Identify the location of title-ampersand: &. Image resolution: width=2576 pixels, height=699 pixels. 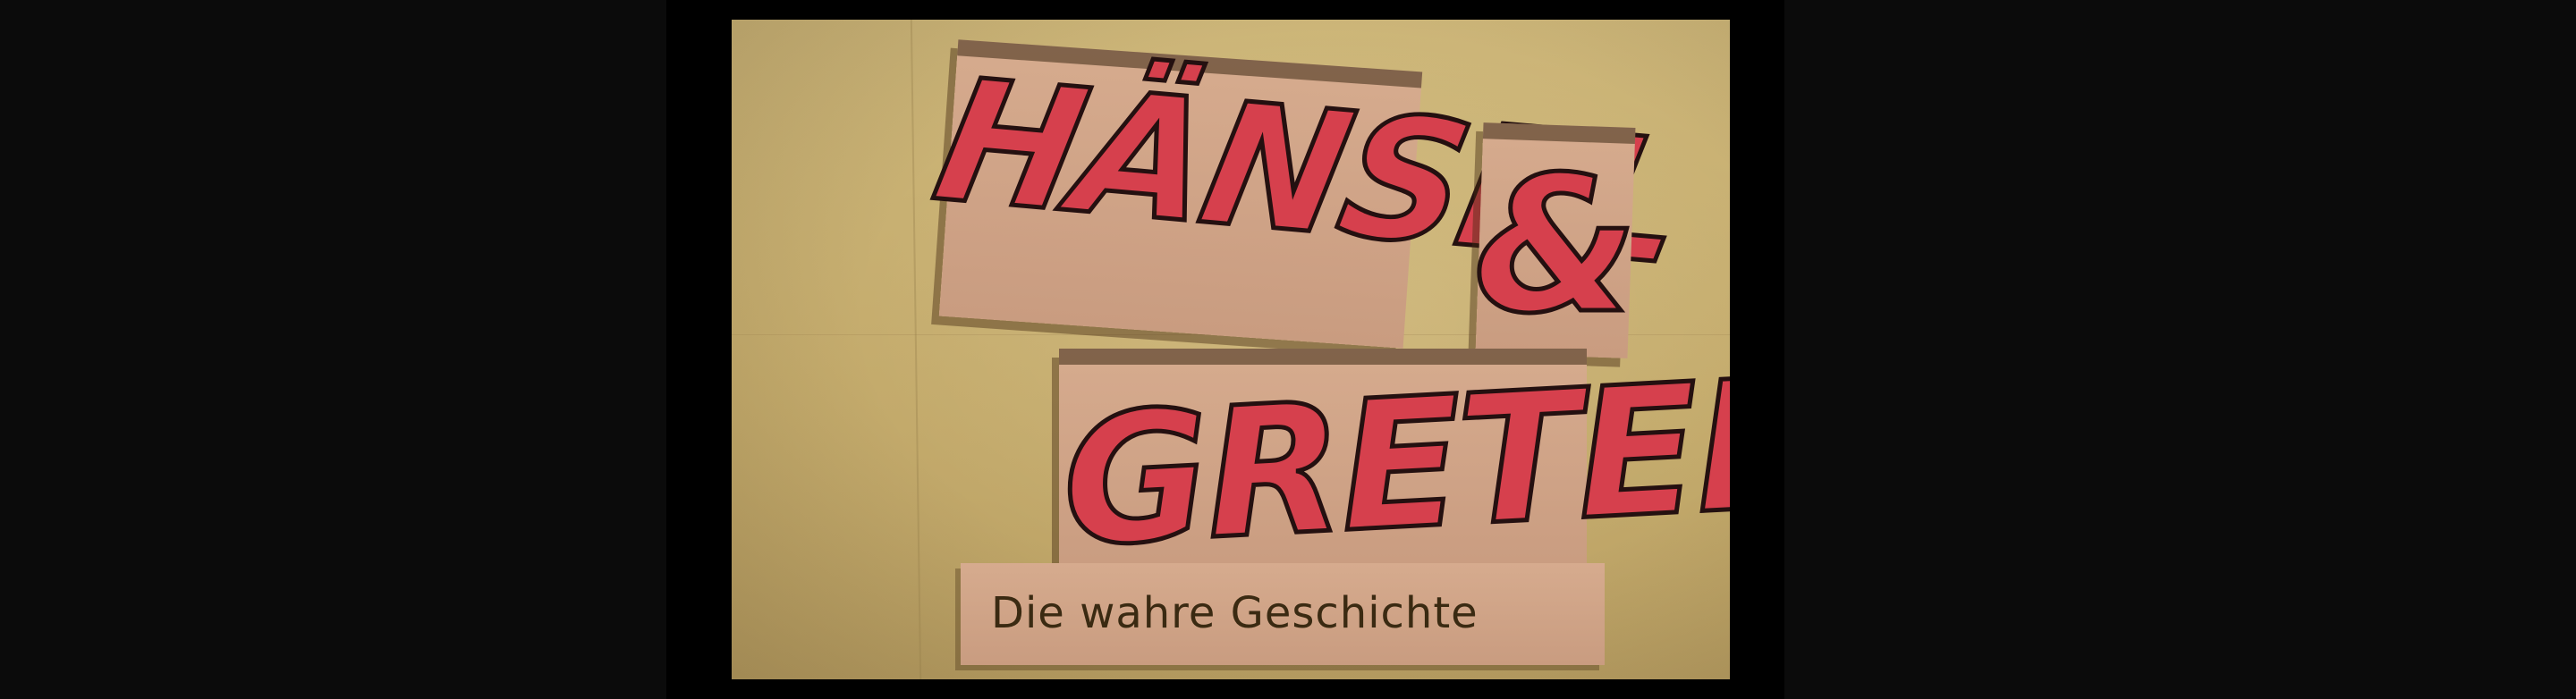
(1555, 246).